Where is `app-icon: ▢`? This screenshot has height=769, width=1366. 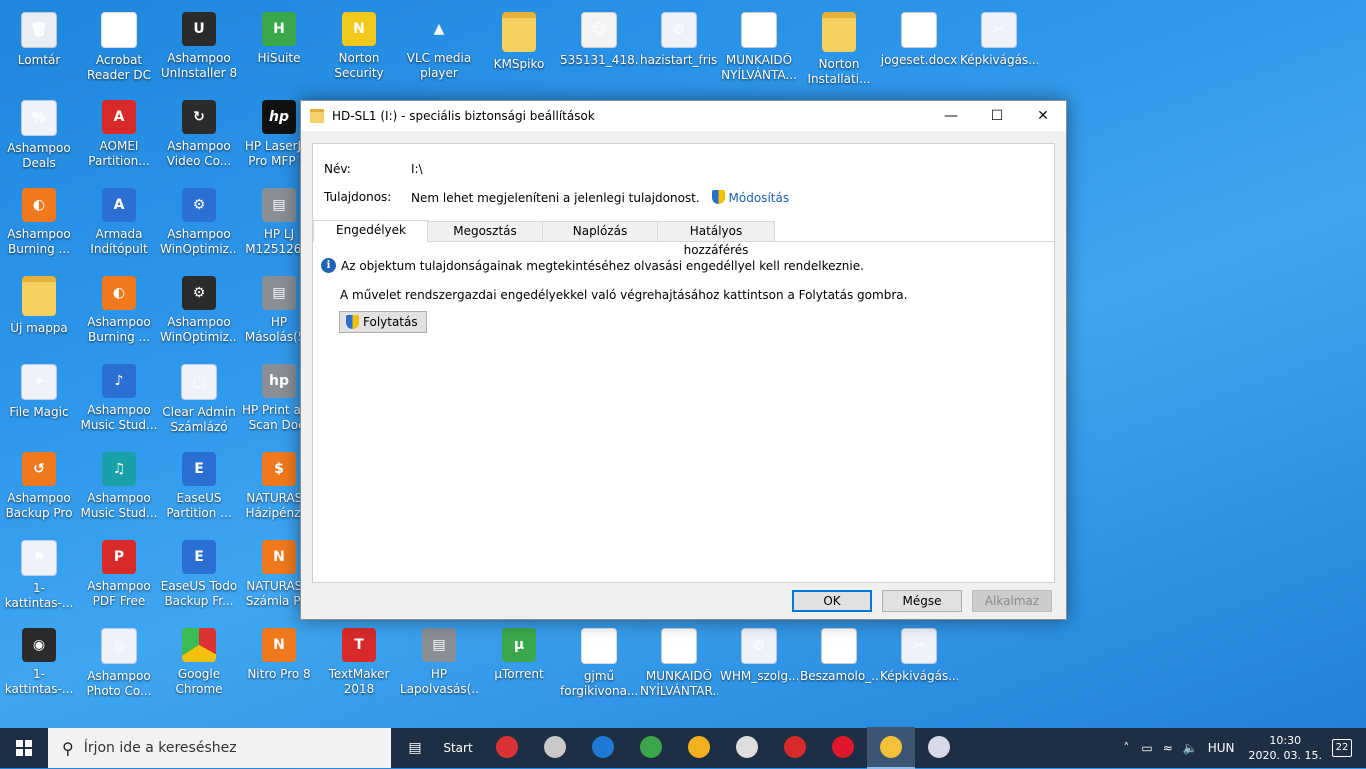 app-icon: ▢ is located at coordinates (199, 382).